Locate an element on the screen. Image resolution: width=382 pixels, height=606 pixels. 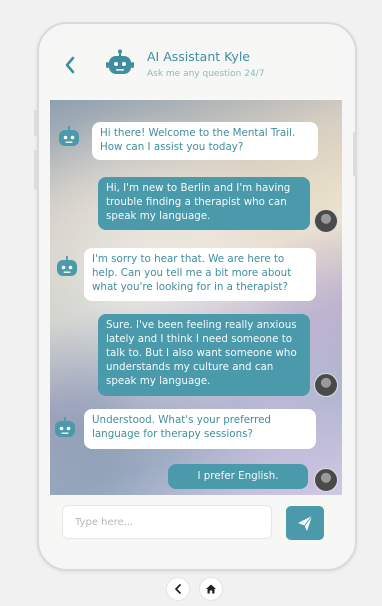
nav-back-button is located at coordinates (178, 589).